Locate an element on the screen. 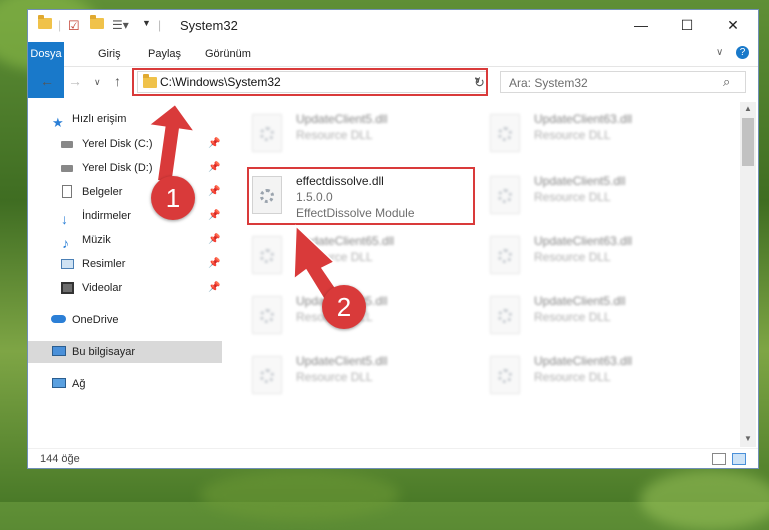 The image size is (769, 530). music-icon: ♪ is located at coordinates (65, 243).